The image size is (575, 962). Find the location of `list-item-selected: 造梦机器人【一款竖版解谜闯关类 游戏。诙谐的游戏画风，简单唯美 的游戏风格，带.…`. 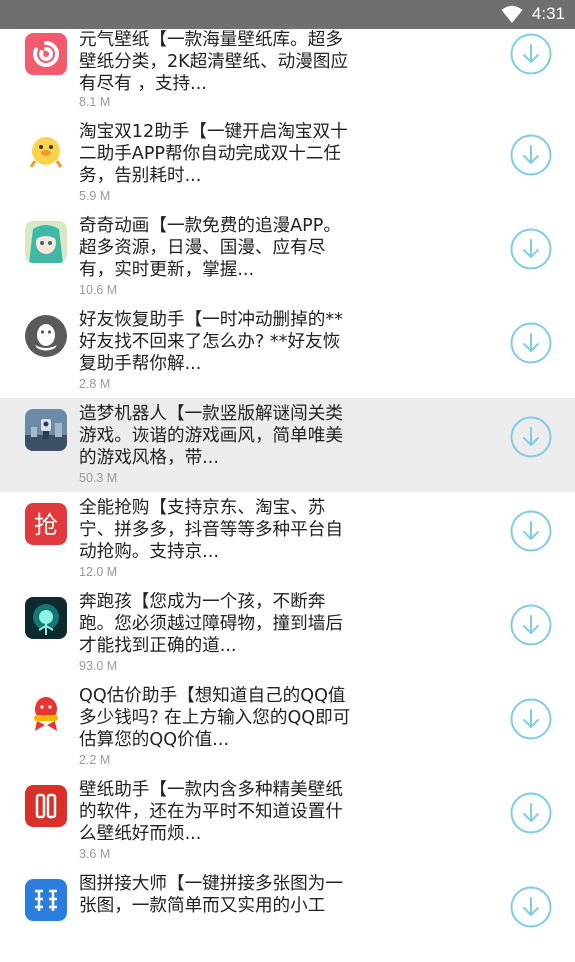

list-item-selected: 造梦机器人【一款竖版解谜闯关类 游戏。诙谐的游戏画风，简单唯美 的游戏风格，带.… is located at coordinates (287, 445).